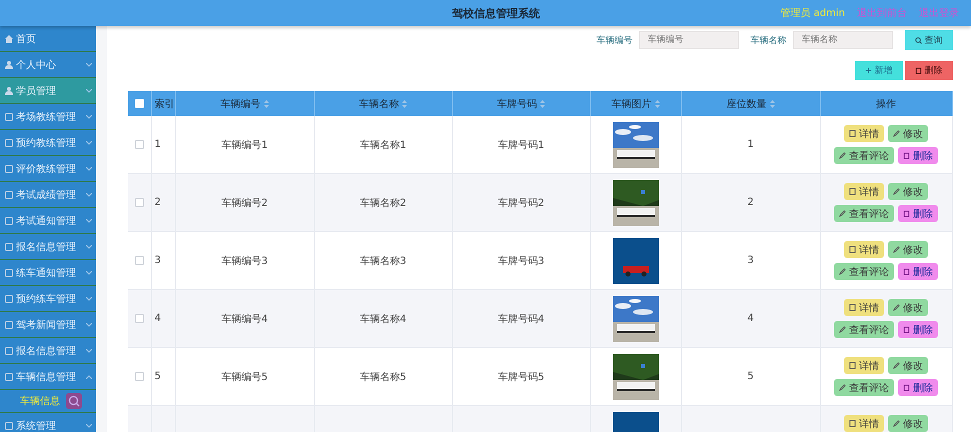 This screenshot has width=971, height=432. I want to click on table-cell: 车辆编号2, so click(244, 203).